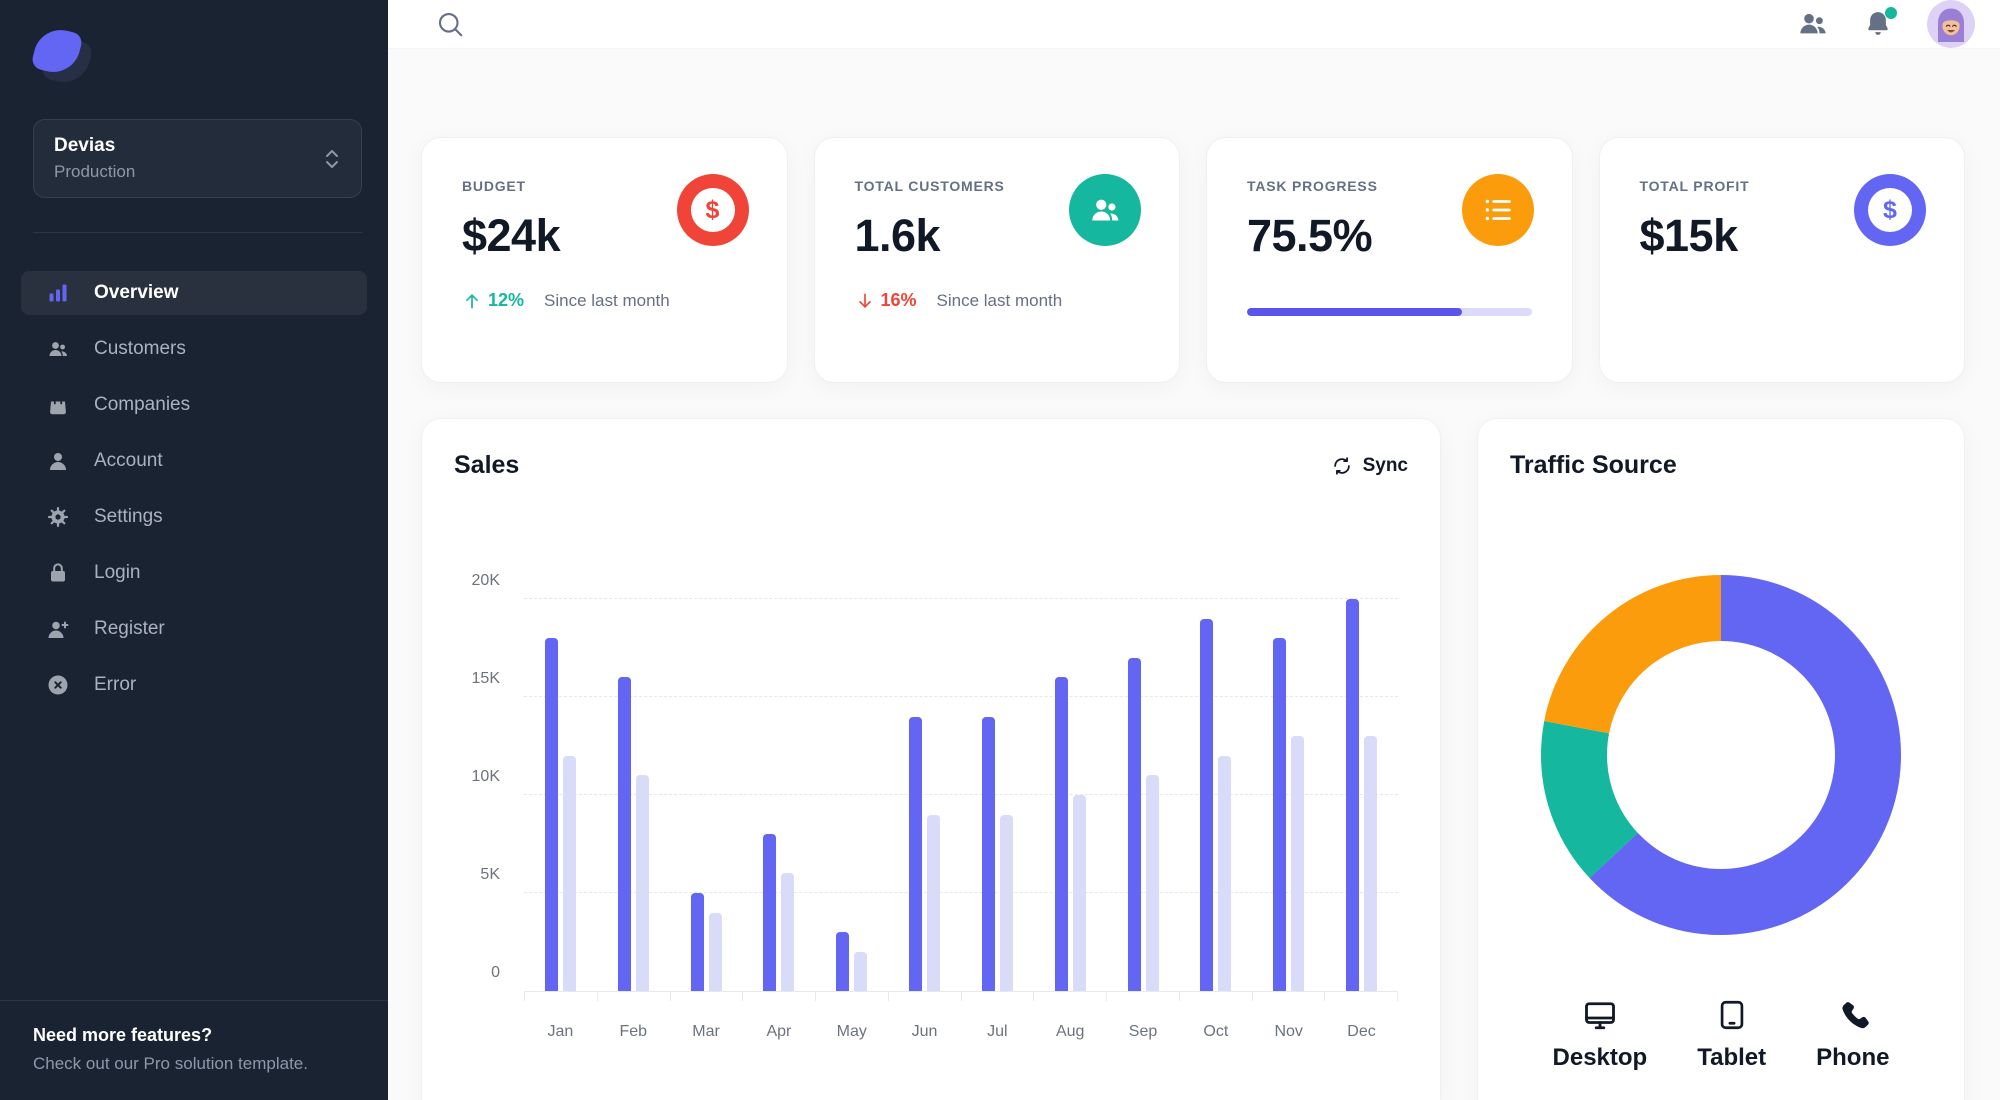 The width and height of the screenshot is (2000, 1100). What do you see at coordinates (194, 461) in the screenshot?
I see `sidebar-item-account: Account` at bounding box center [194, 461].